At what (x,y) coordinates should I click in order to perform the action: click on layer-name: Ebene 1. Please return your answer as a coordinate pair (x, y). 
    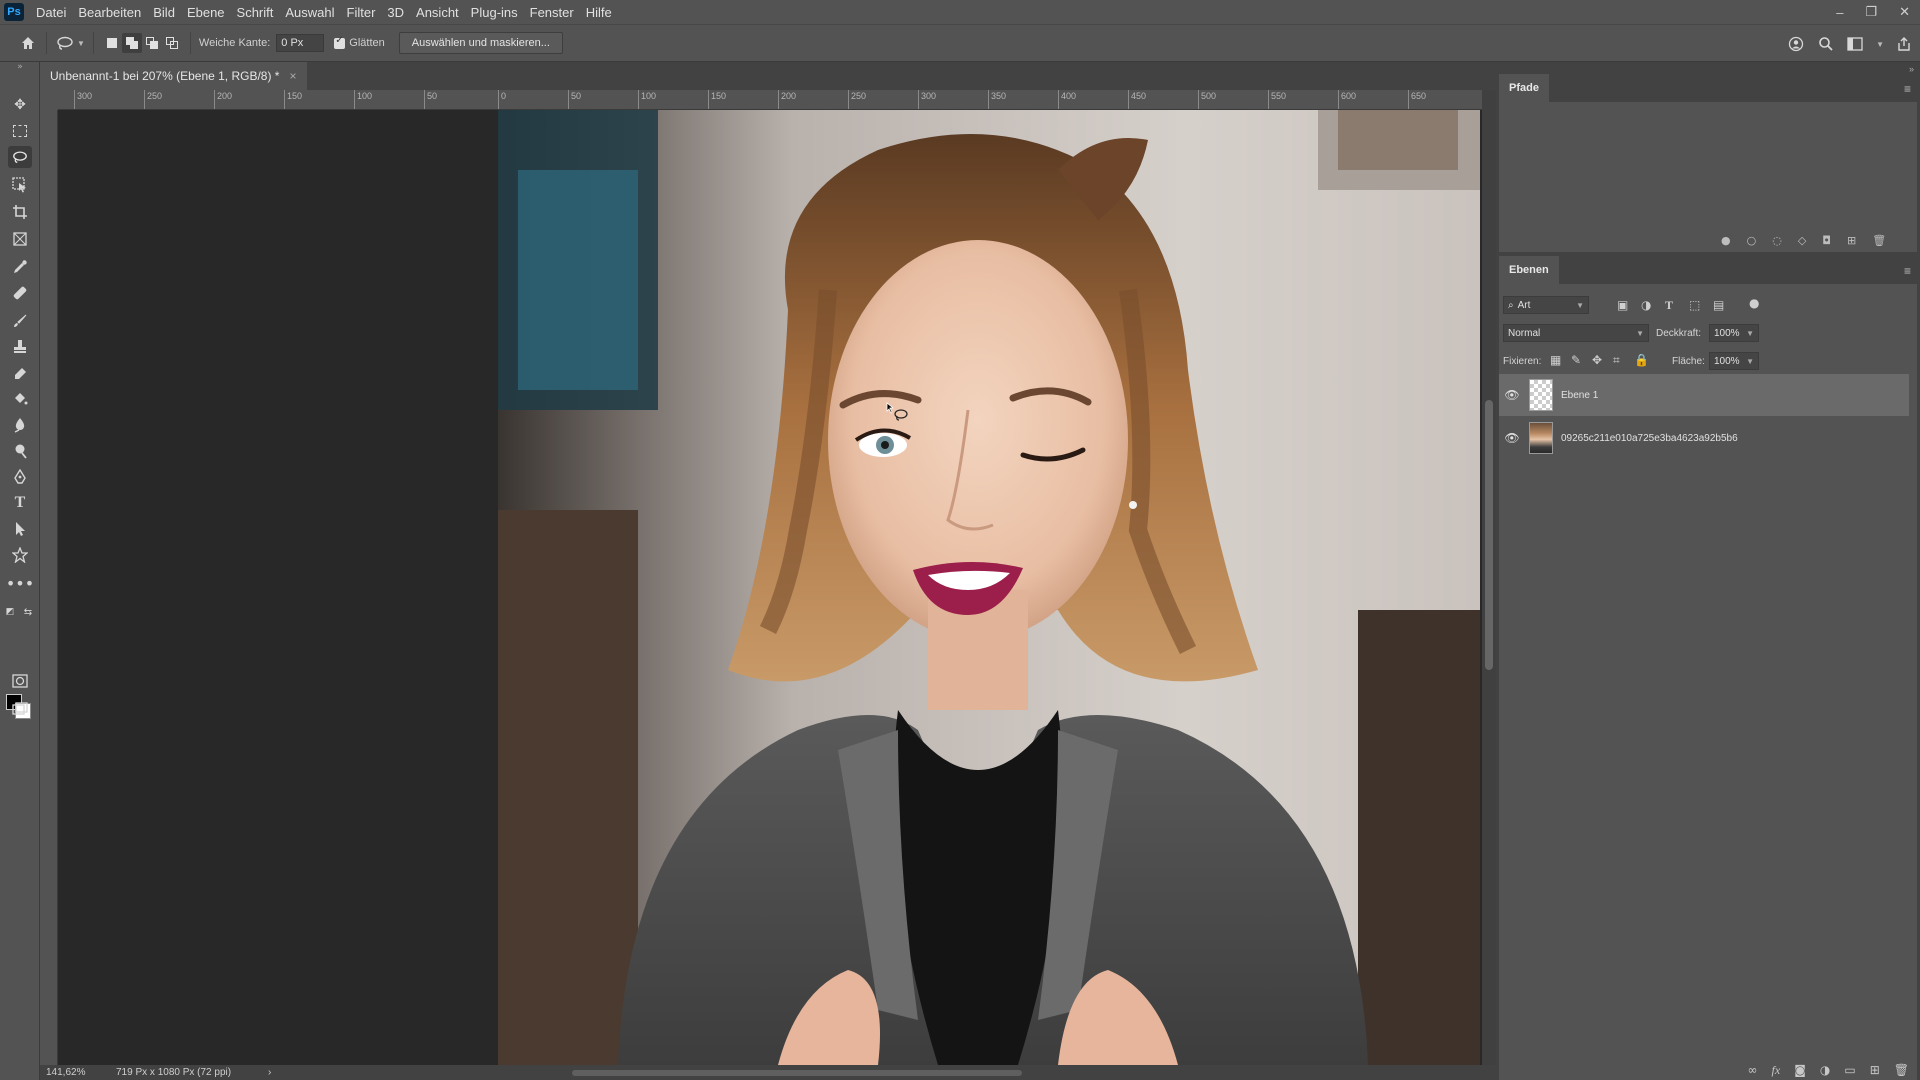
    Looking at the image, I should click on (1579, 395).